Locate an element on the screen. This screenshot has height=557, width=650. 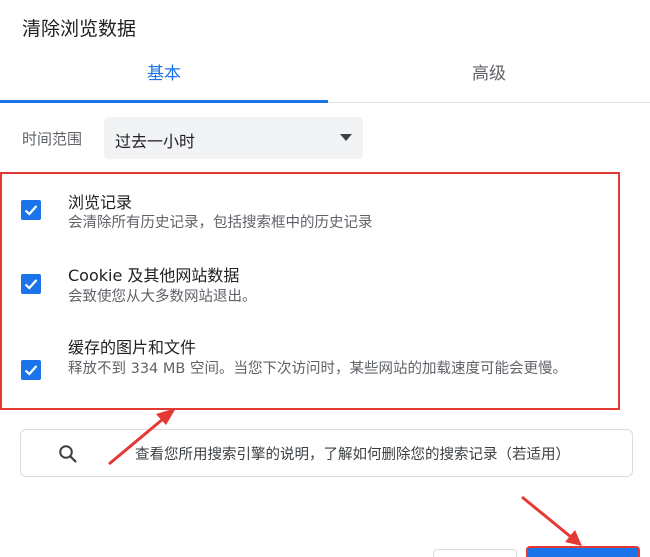
search-engine-info-row: 查看您所用搜索引擎的说明，了解如何删除您的搜索记录（若适用） is located at coordinates (326, 453).